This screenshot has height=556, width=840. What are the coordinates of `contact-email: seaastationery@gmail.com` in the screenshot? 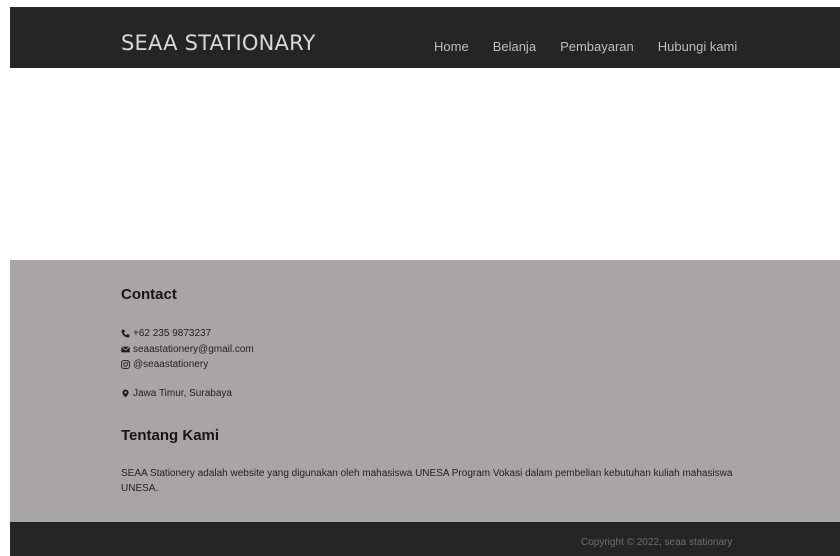 It's located at (187, 349).